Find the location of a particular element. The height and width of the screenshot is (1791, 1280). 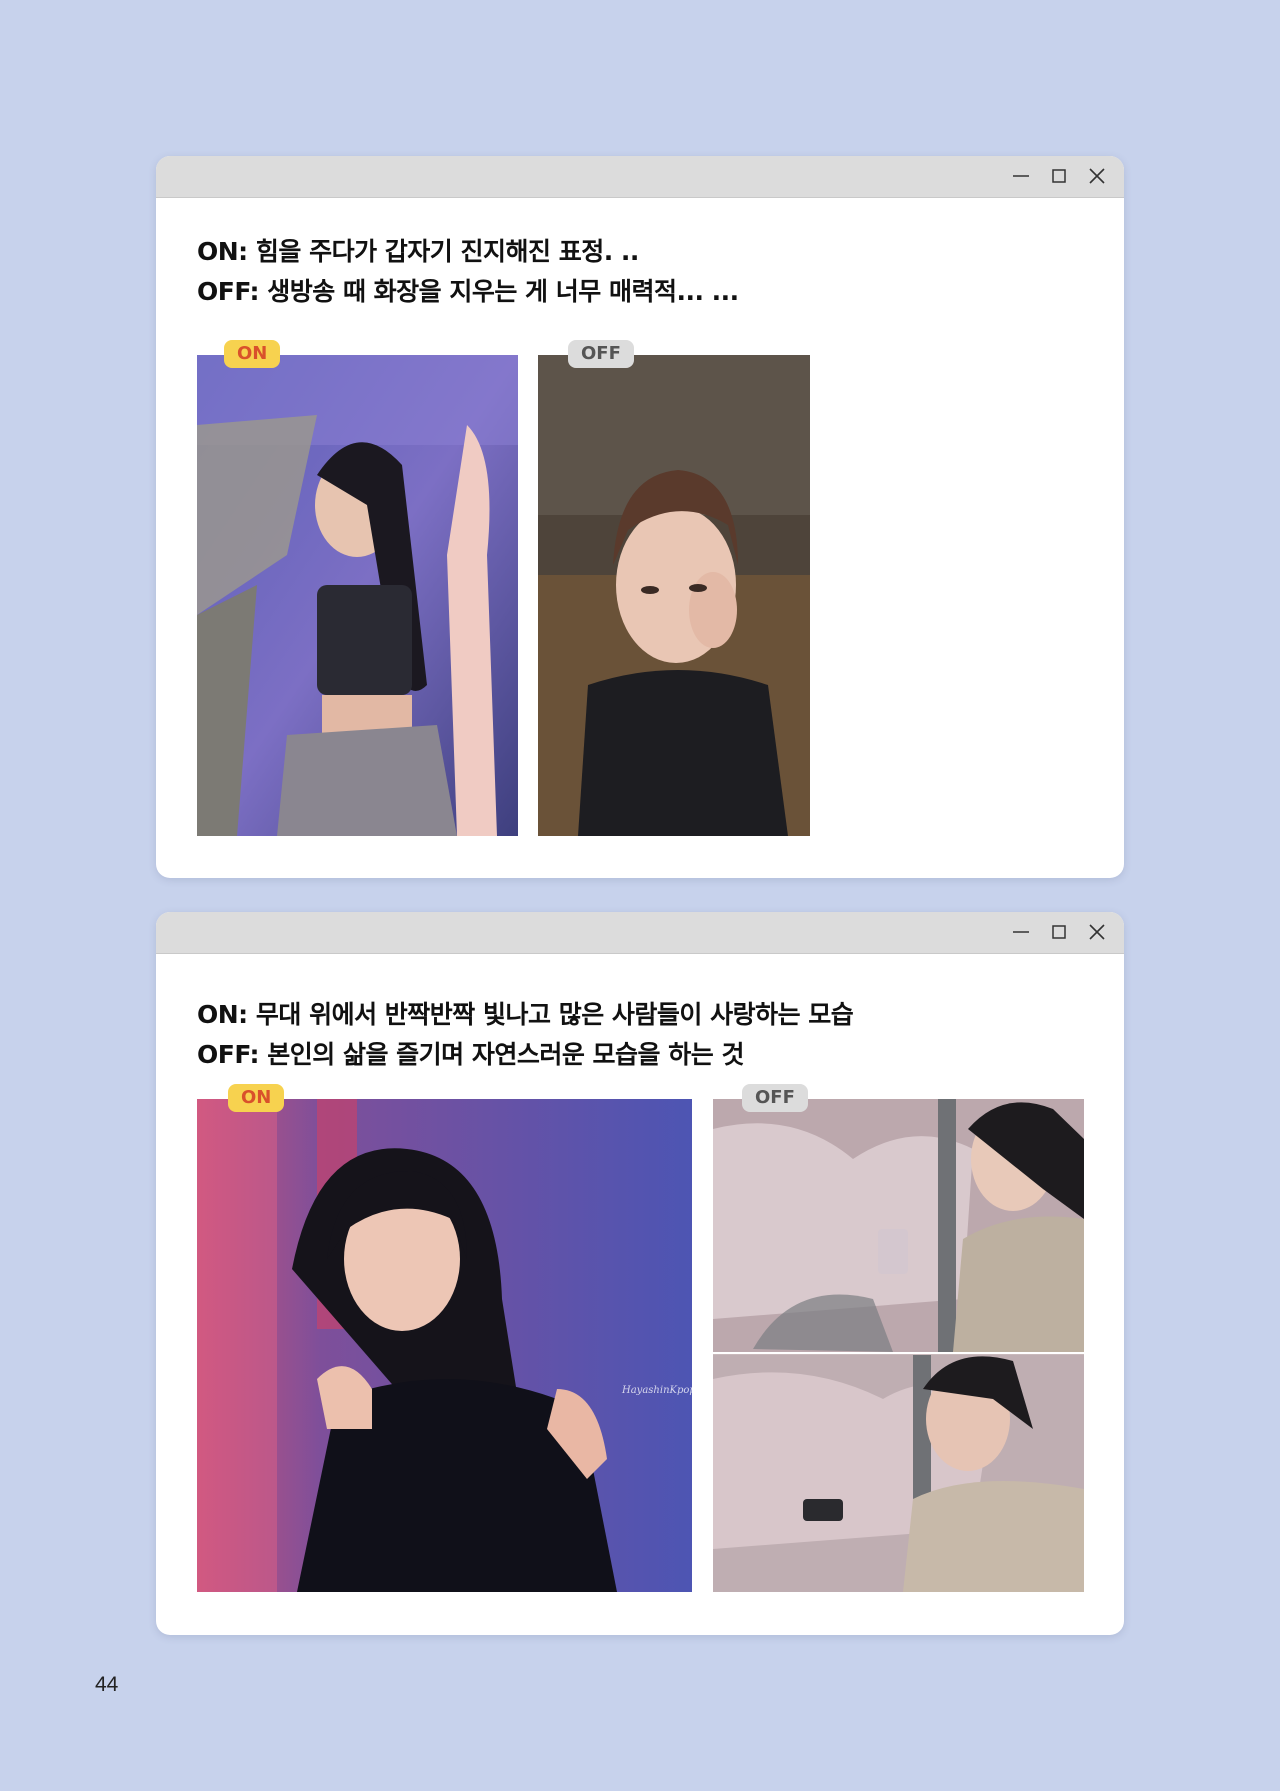

on-stage-photo is located at coordinates (357, 595).